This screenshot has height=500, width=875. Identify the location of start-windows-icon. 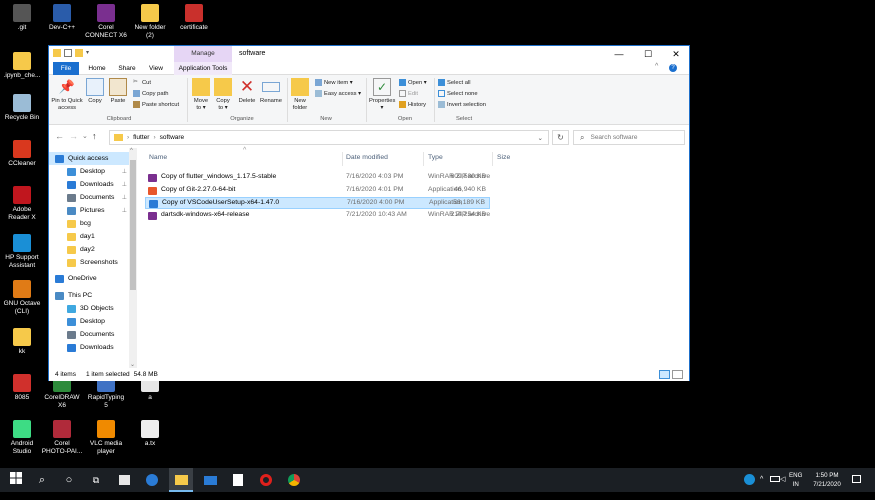
(16, 480).